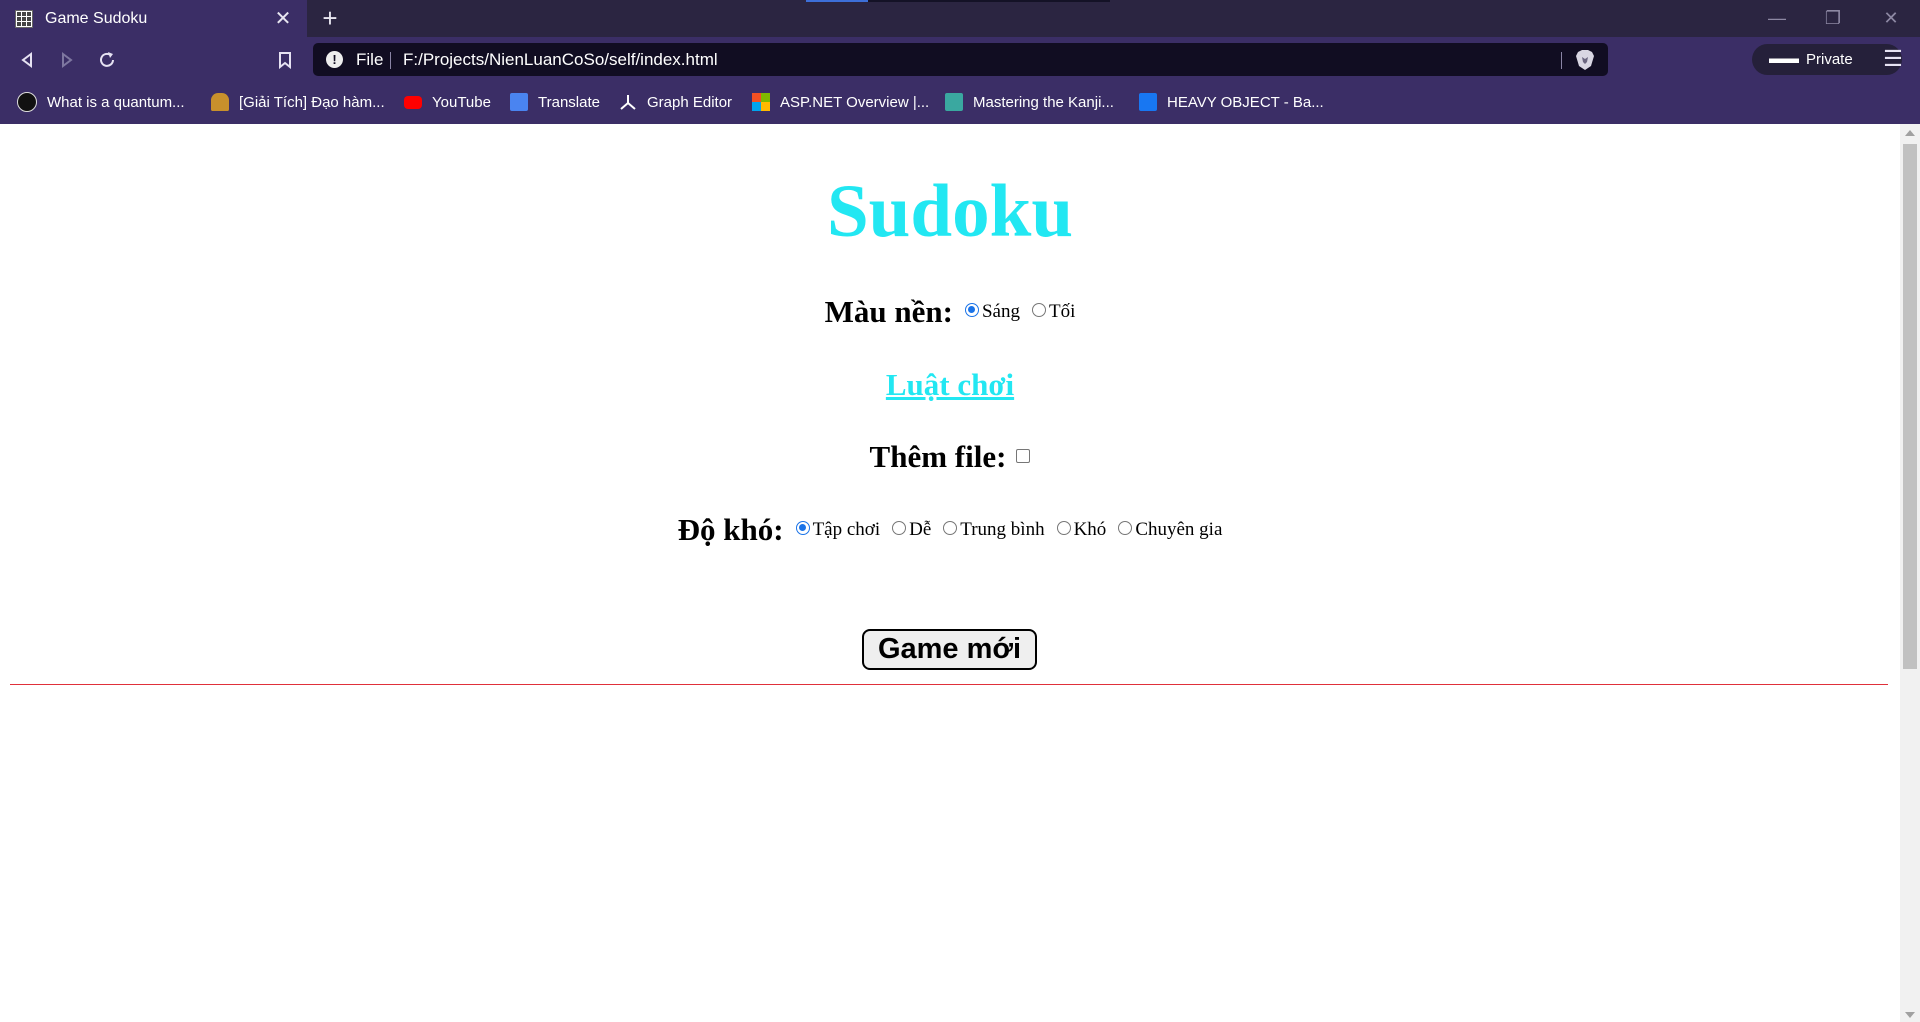 The image size is (1920, 1022). Describe the element at coordinates (27, 102) in the screenshot. I see `site-icon-dark` at that location.